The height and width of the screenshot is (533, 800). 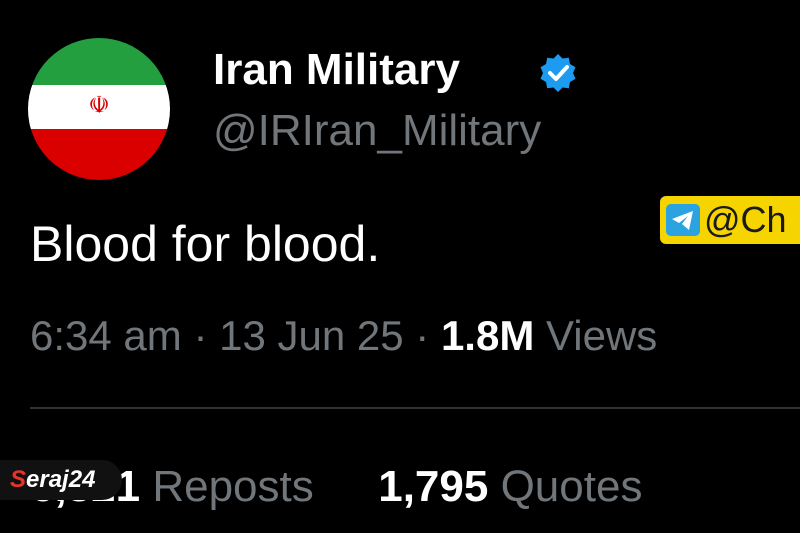 What do you see at coordinates (572, 486) in the screenshot?
I see `quotes-label: Quotes` at bounding box center [572, 486].